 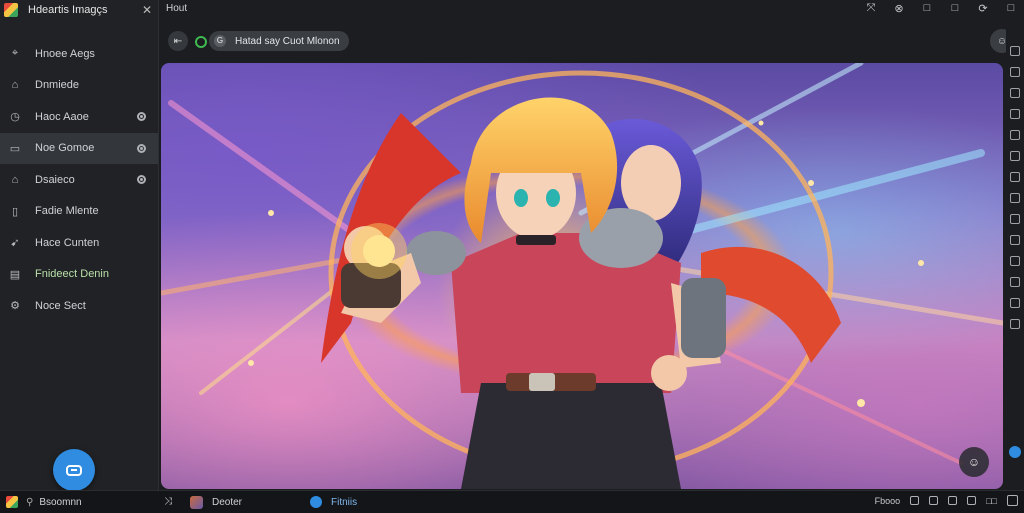 I want to click on sidebar-header: Hdeartis Imagçs ✕, so click(x=79, y=10).